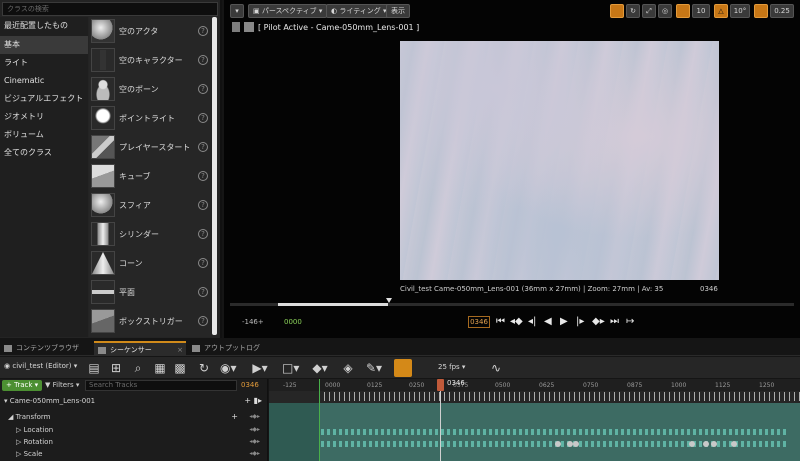 This screenshot has width=800, height=461. I want to click on actor-item: シリンダー ?, so click(150, 234).